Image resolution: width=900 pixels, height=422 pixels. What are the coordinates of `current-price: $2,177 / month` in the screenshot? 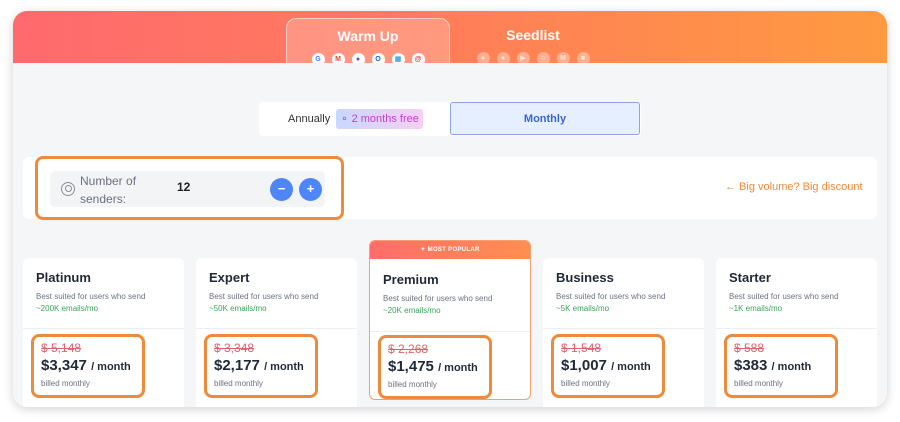 It's located at (259, 365).